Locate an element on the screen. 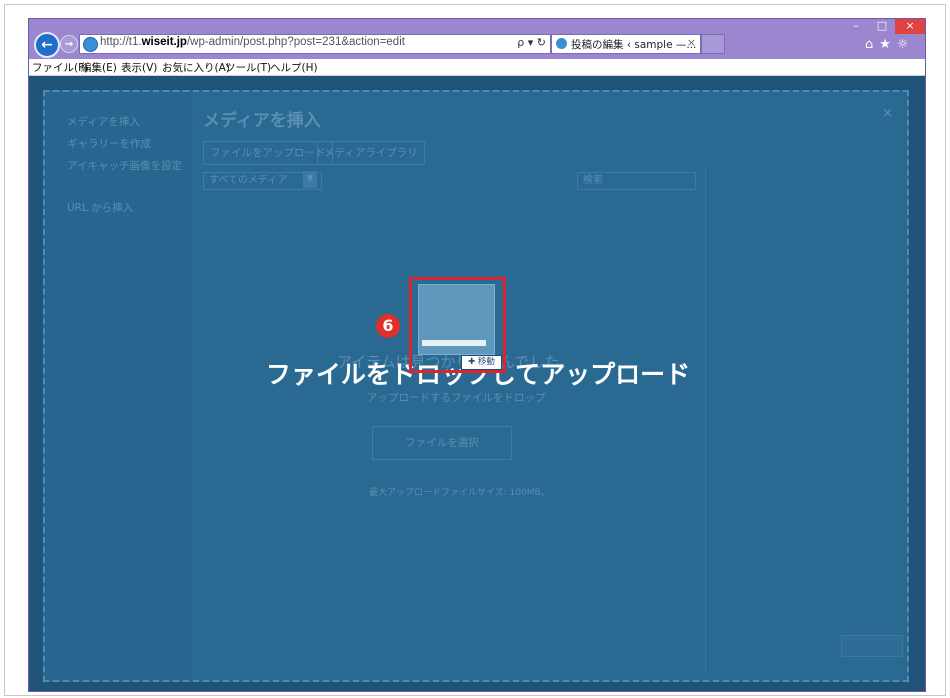 Image resolution: width=950 pixels, height=698 pixels. menu-edit: 編集(E) is located at coordinates (99, 67).